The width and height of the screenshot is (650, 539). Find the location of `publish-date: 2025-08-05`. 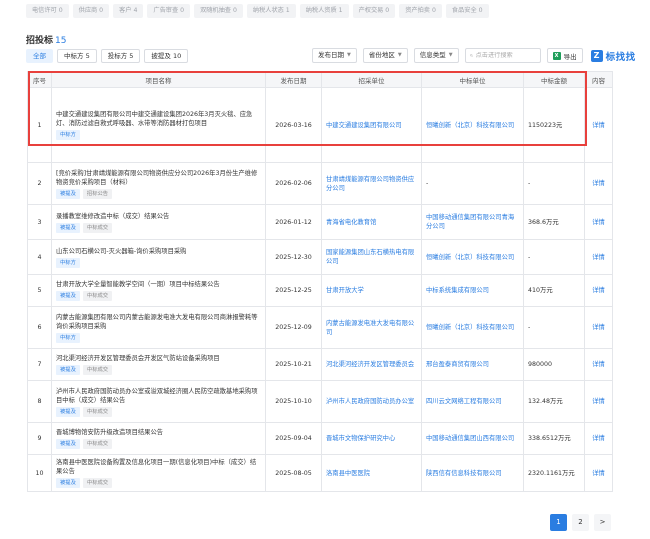

publish-date: 2025-08-05 is located at coordinates (293, 473).